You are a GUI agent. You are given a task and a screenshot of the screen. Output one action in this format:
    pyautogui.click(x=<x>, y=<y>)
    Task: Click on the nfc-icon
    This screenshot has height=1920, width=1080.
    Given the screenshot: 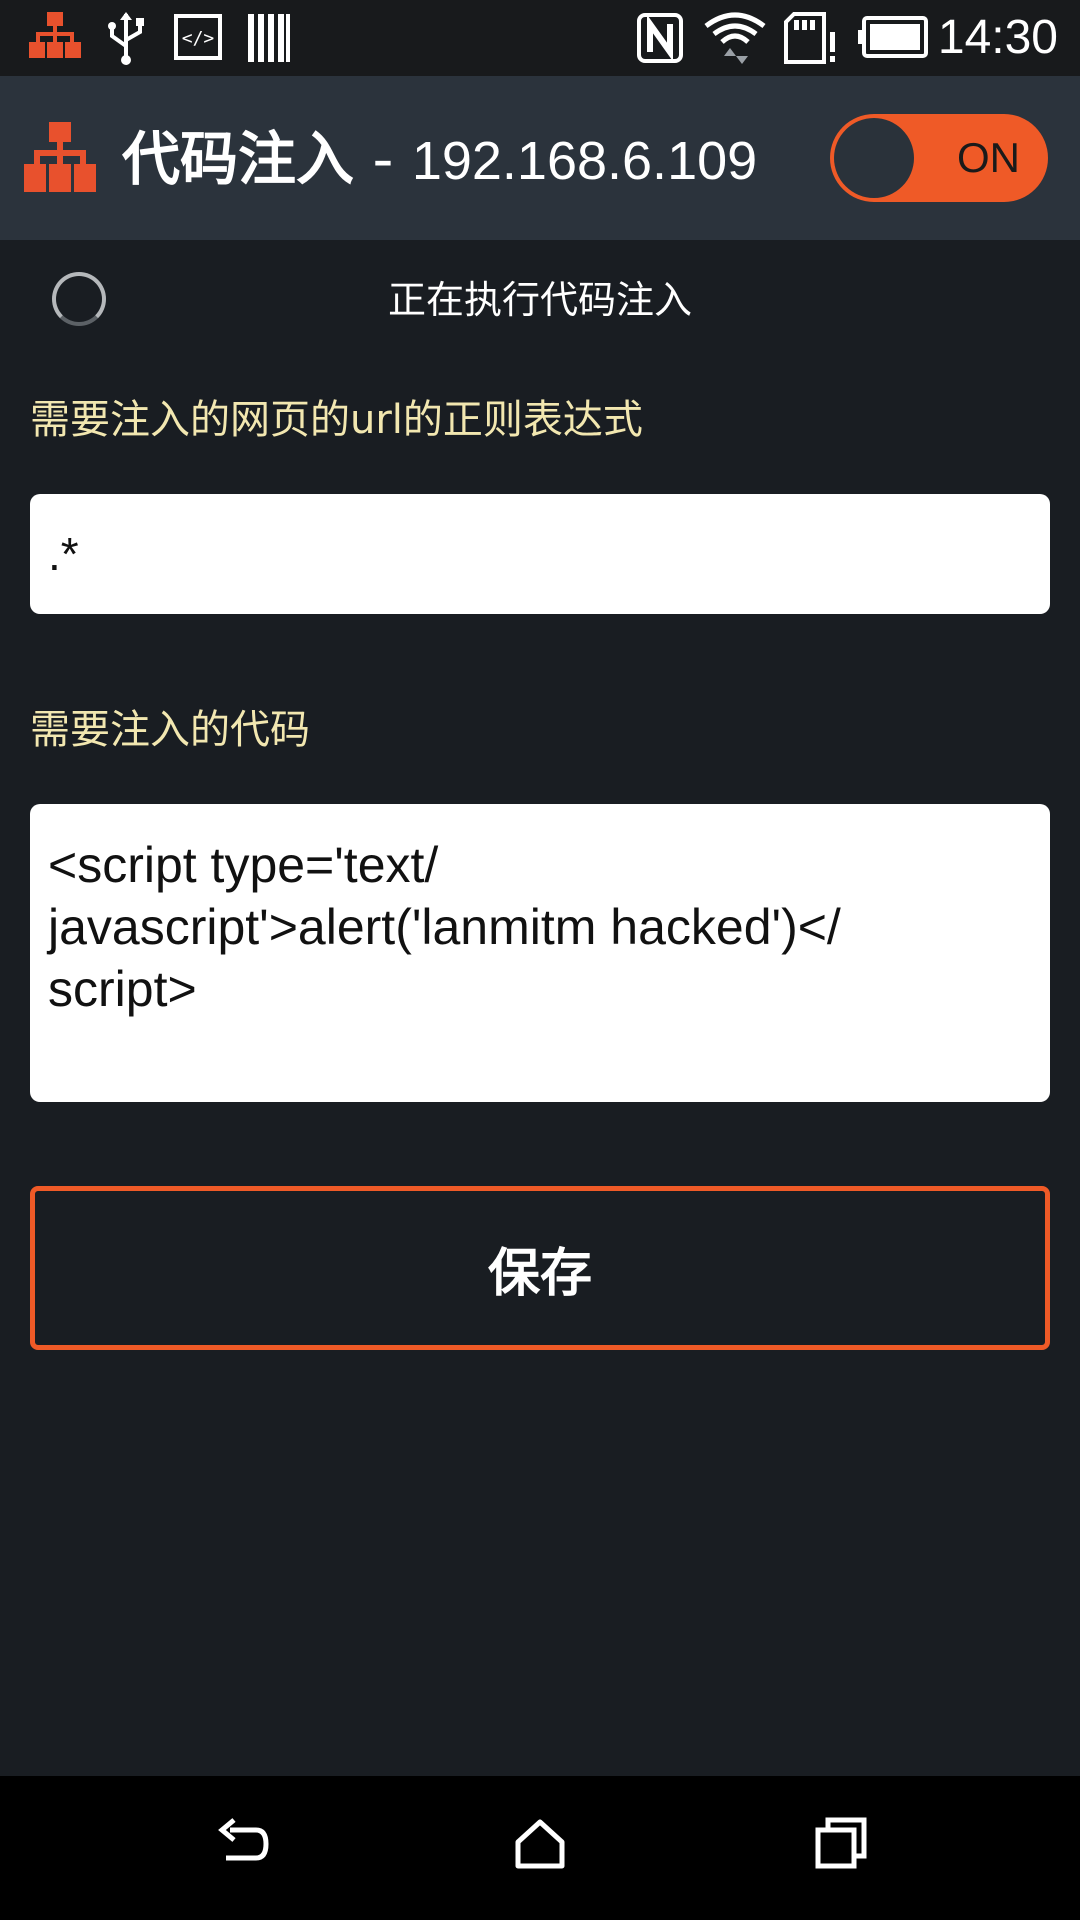 What is the action you would take?
    pyautogui.click(x=660, y=38)
    